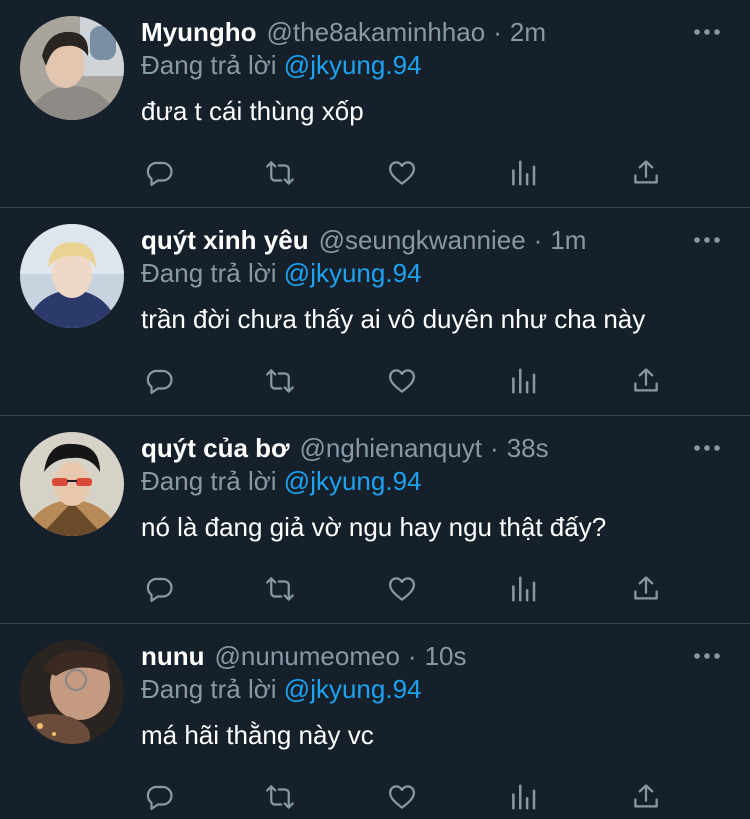 The height and width of the screenshot is (819, 750). Describe the element at coordinates (225, 240) in the screenshot. I see `display-name: quýt xinh yêu` at that location.